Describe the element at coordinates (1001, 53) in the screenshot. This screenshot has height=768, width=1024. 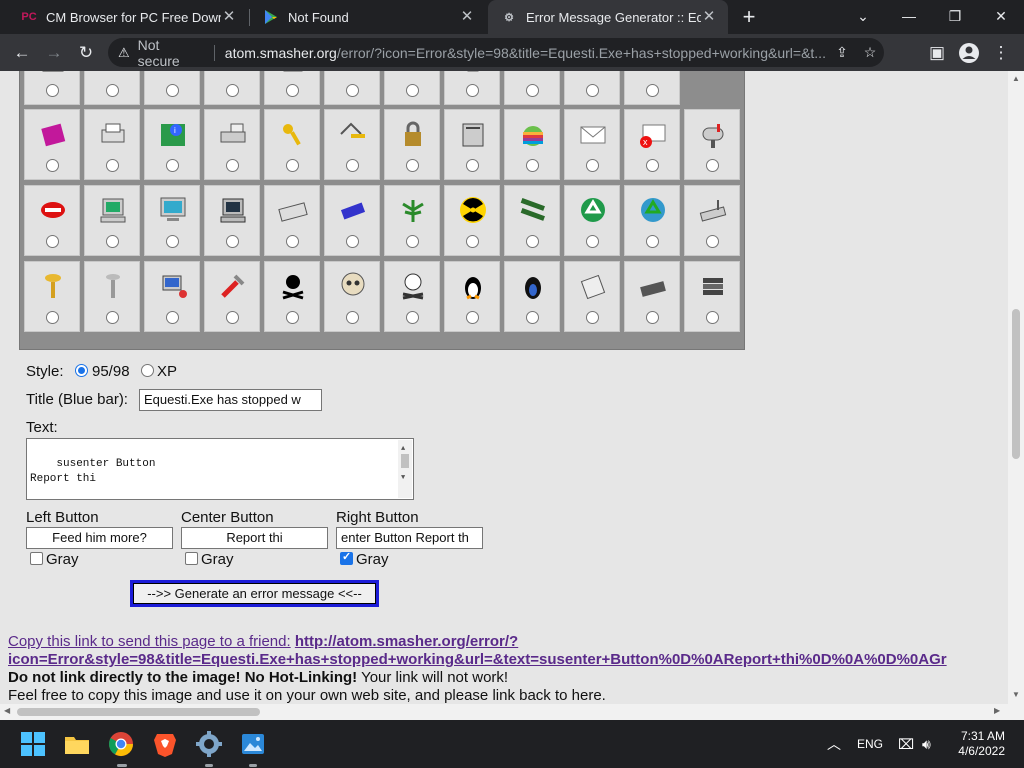
I see `menu-kebab-icon: ⋮` at that location.